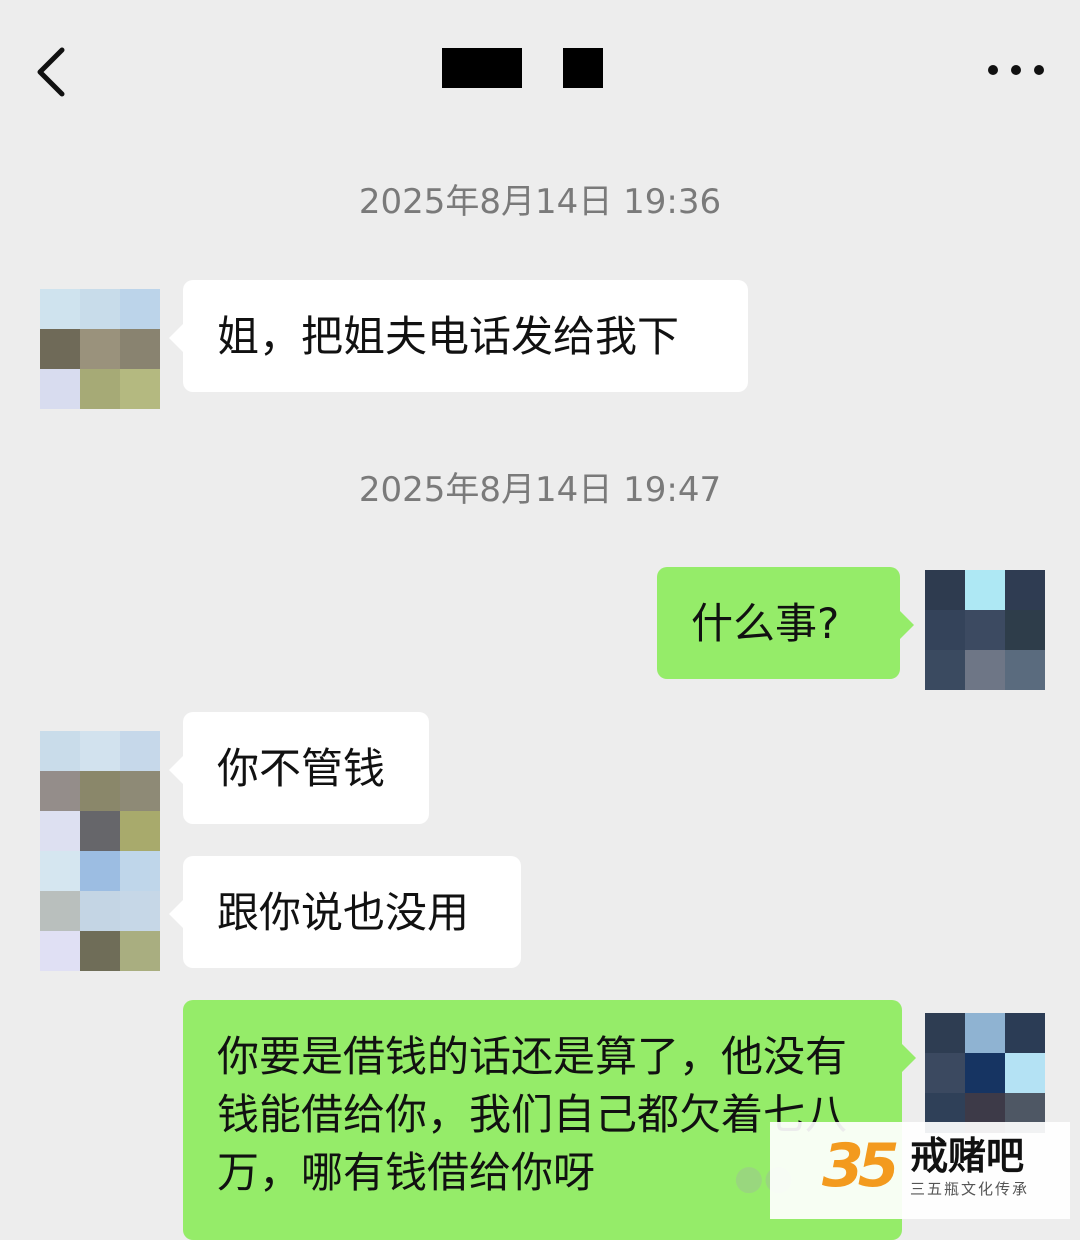 This screenshot has height=1240, width=1080. Describe the element at coordinates (458, 336) in the screenshot. I see `incoming-message-bubble: 姐，把姐夫电话发给我下` at that location.